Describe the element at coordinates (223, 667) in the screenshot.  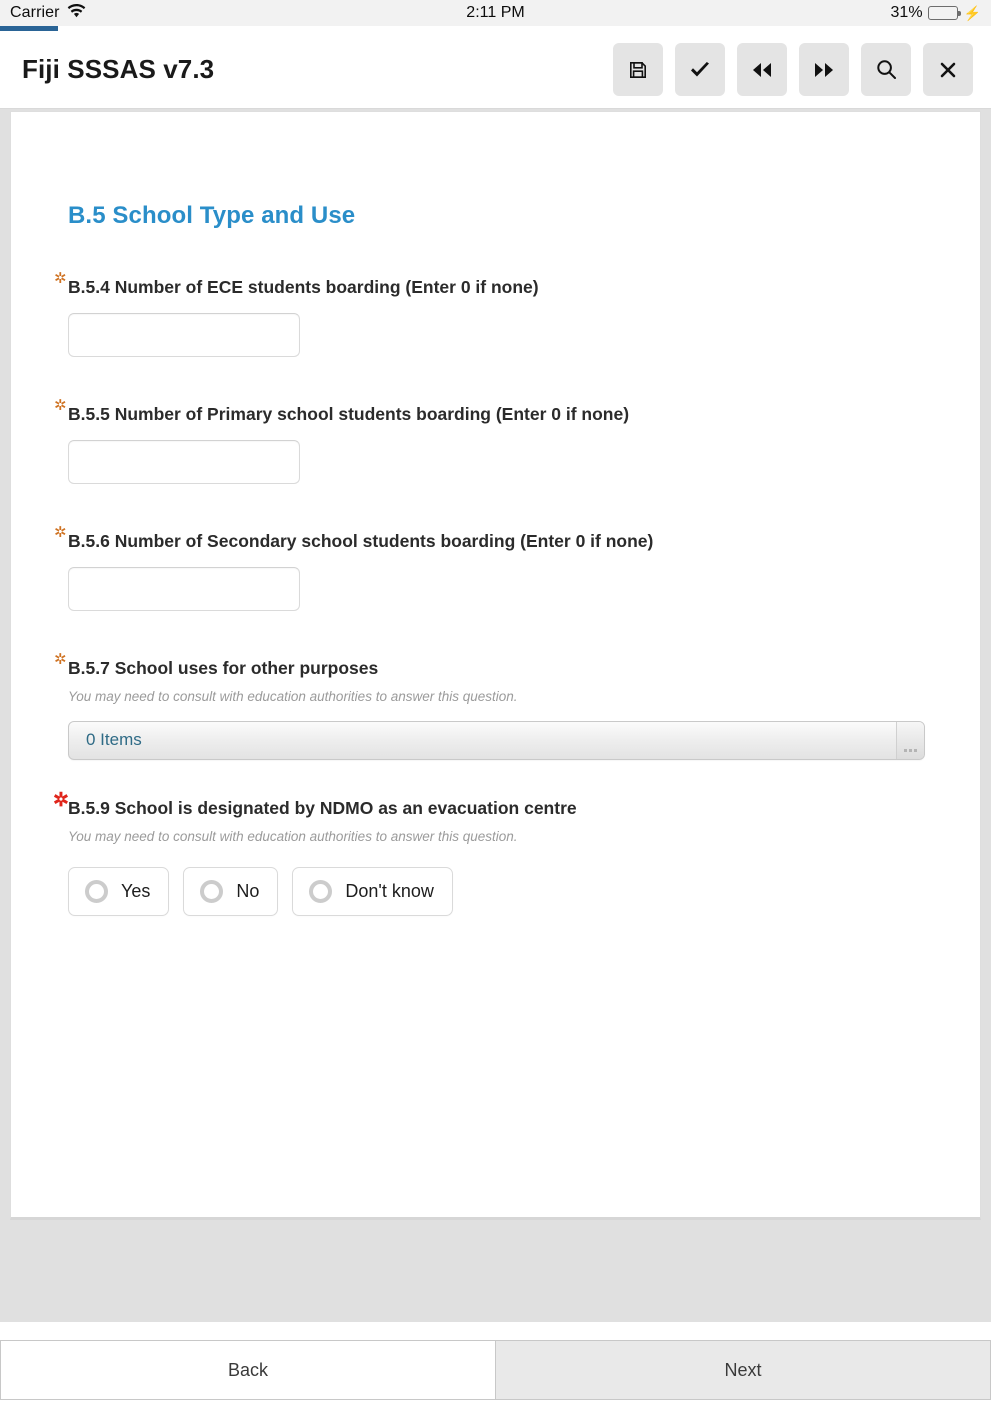
I see `question-label-text: B.5.7 School uses for other purposes` at that location.